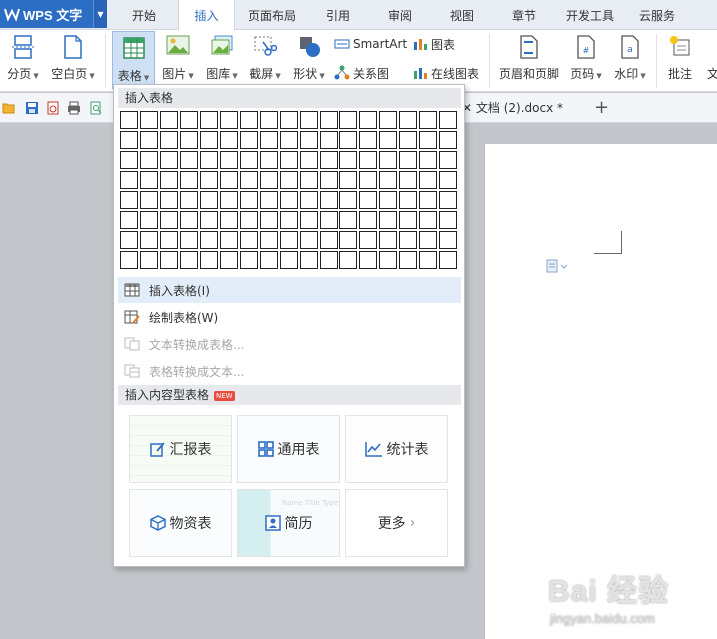  Describe the element at coordinates (206, 15) in the screenshot. I see `tab-insert: 插入` at that location.